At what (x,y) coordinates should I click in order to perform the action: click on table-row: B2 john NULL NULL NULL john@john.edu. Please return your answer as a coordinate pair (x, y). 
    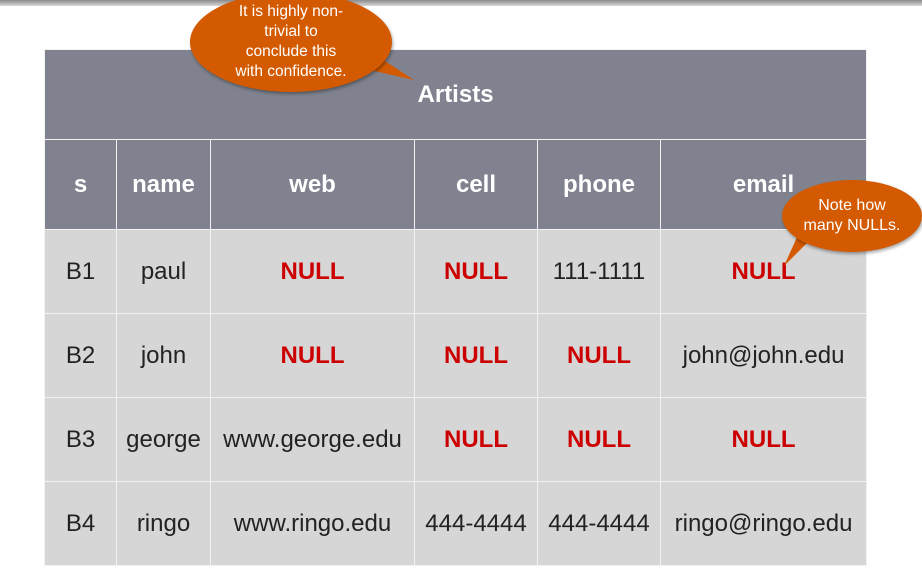
    Looking at the image, I should click on (456, 355).